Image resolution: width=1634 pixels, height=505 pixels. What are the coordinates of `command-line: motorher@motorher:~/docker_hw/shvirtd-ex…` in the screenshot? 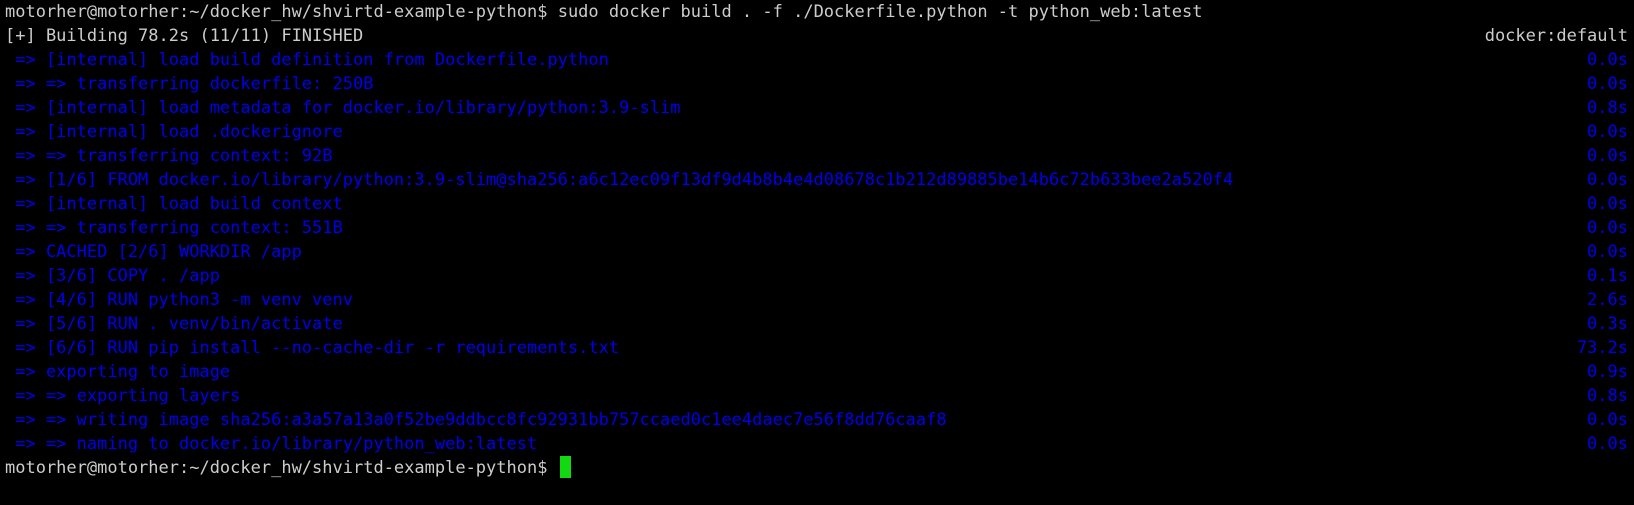 It's located at (817, 12).